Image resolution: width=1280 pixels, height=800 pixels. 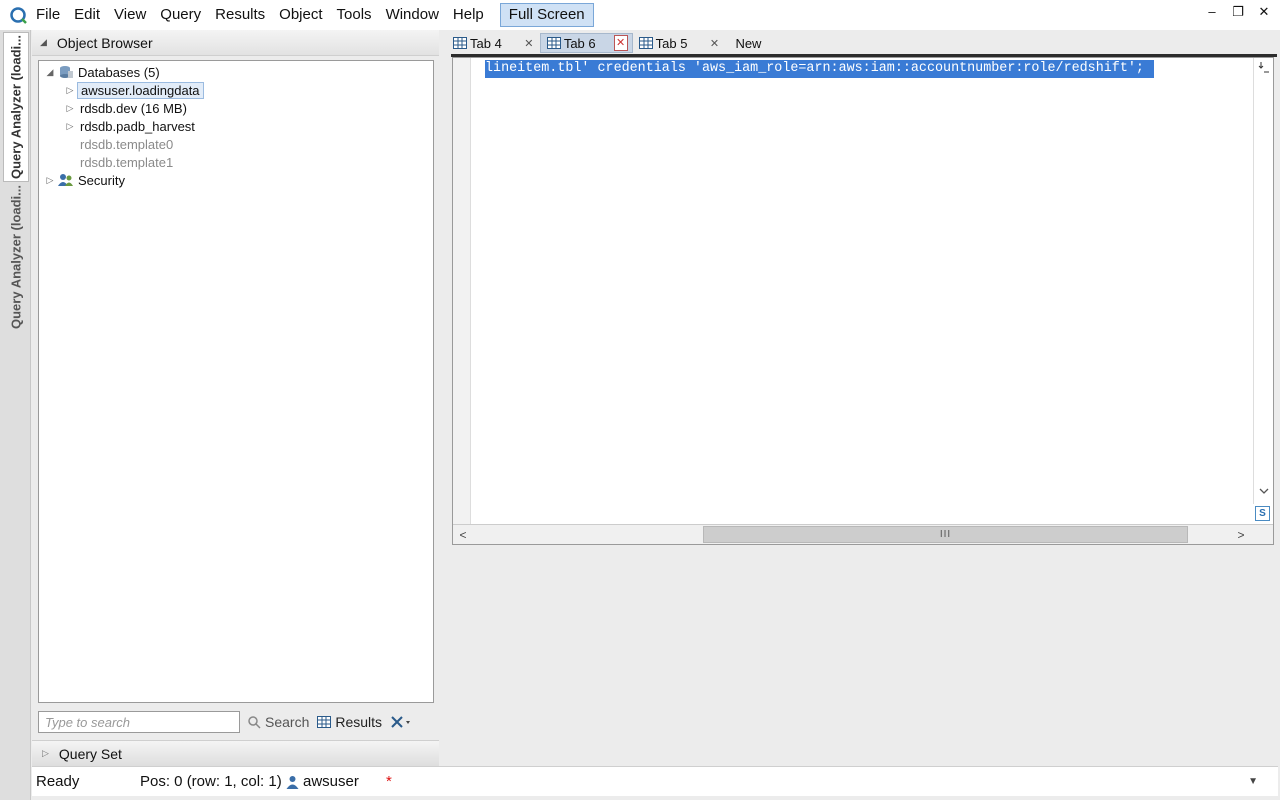 I want to click on tab-label: Tab 4, so click(x=486, y=43).